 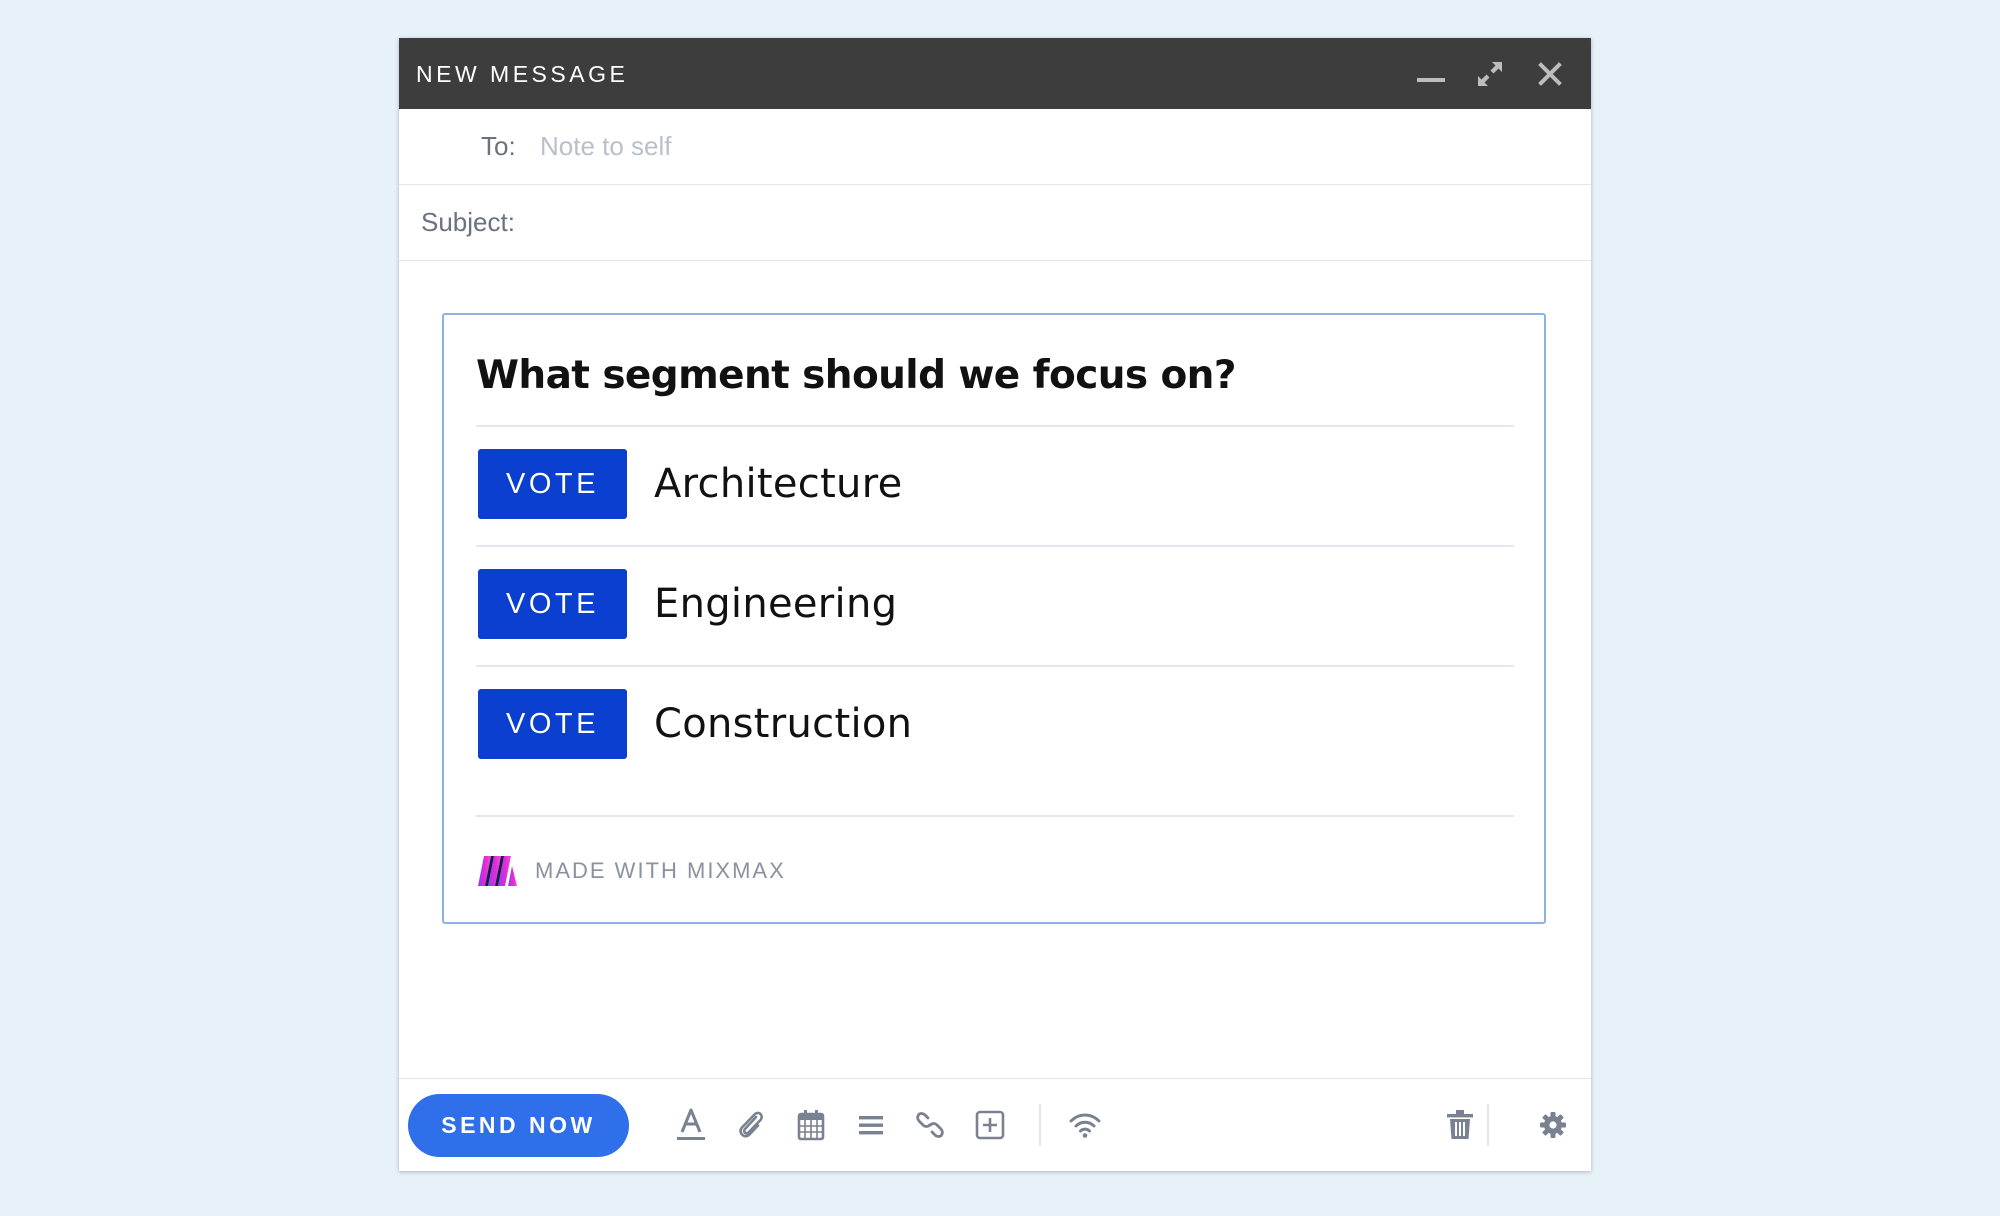 What do you see at coordinates (498, 146) in the screenshot?
I see `to-label: To:` at bounding box center [498, 146].